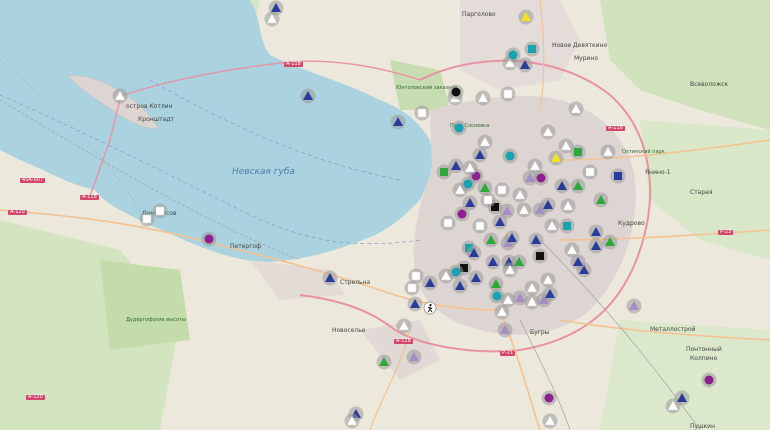 Image resolution: width=770 pixels, height=430 pixels. I want to click on poi-marker-navy-square, so click(618, 176).